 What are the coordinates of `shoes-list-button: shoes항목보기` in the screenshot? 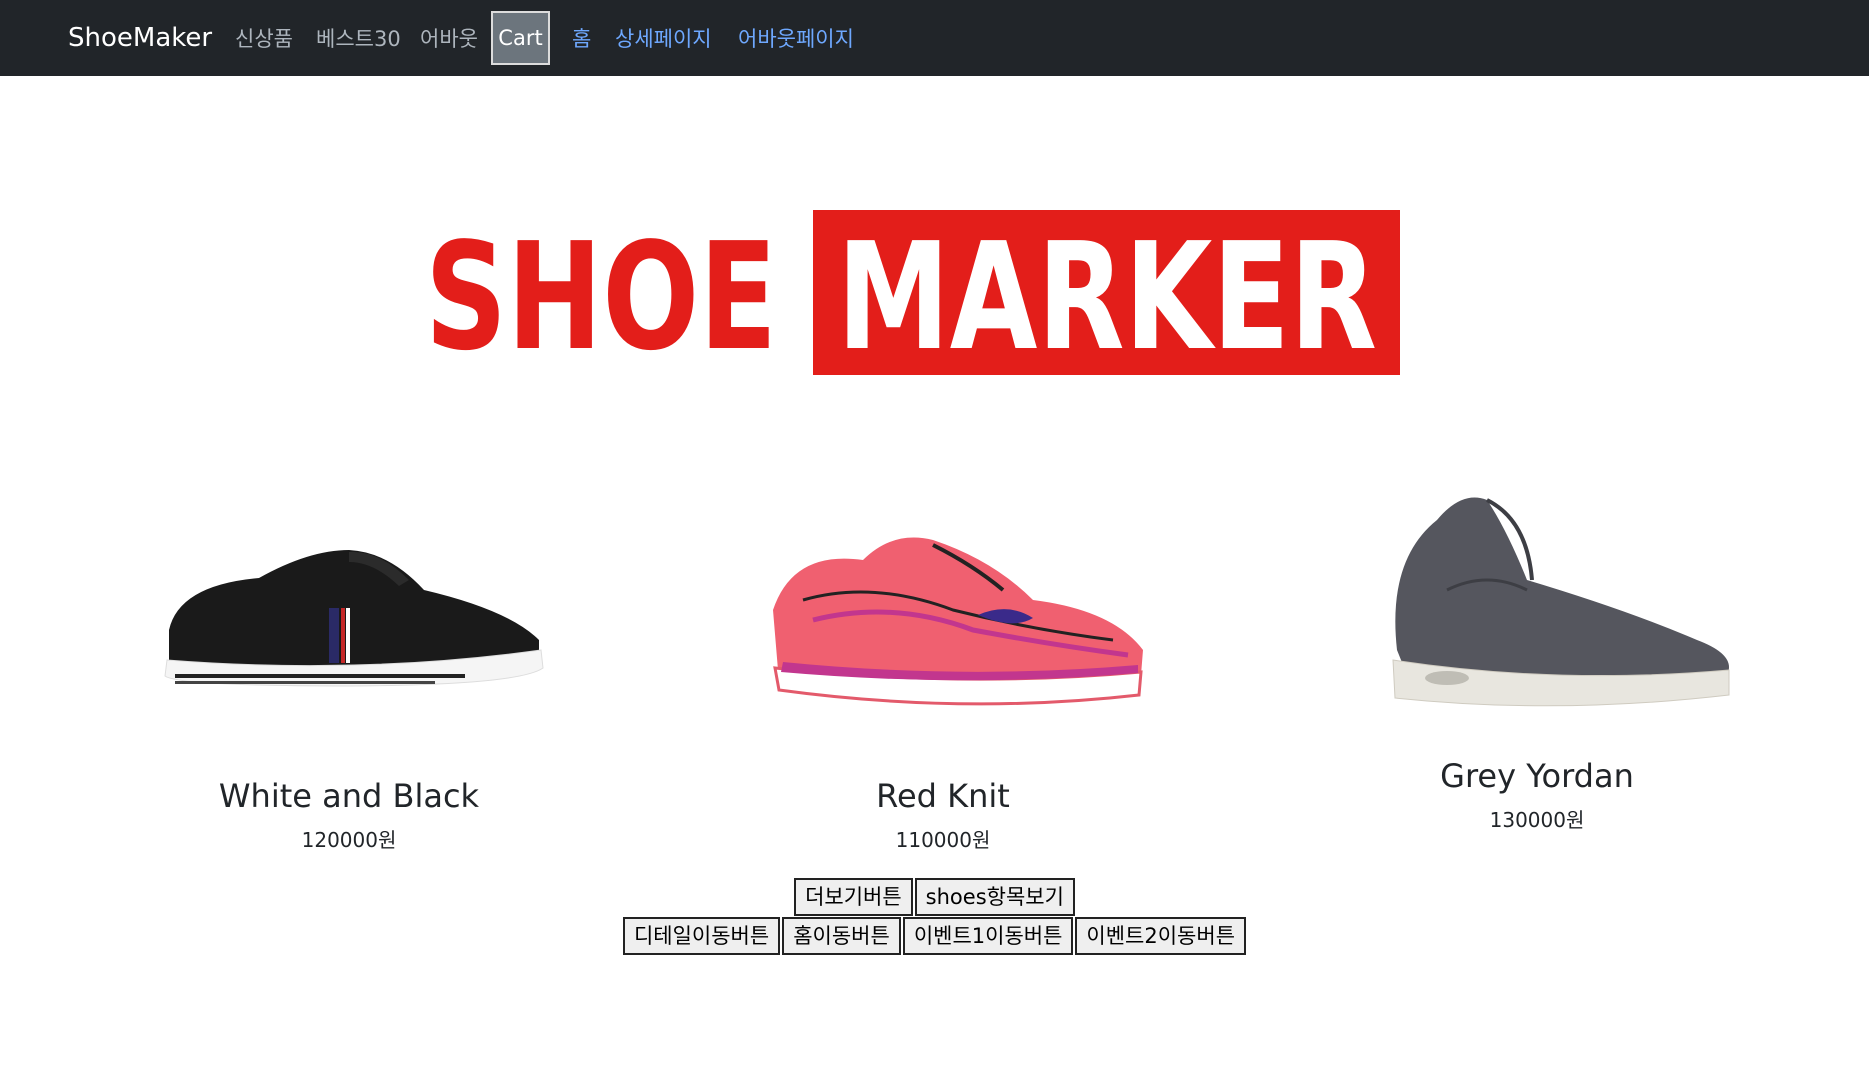 It's located at (994, 897).